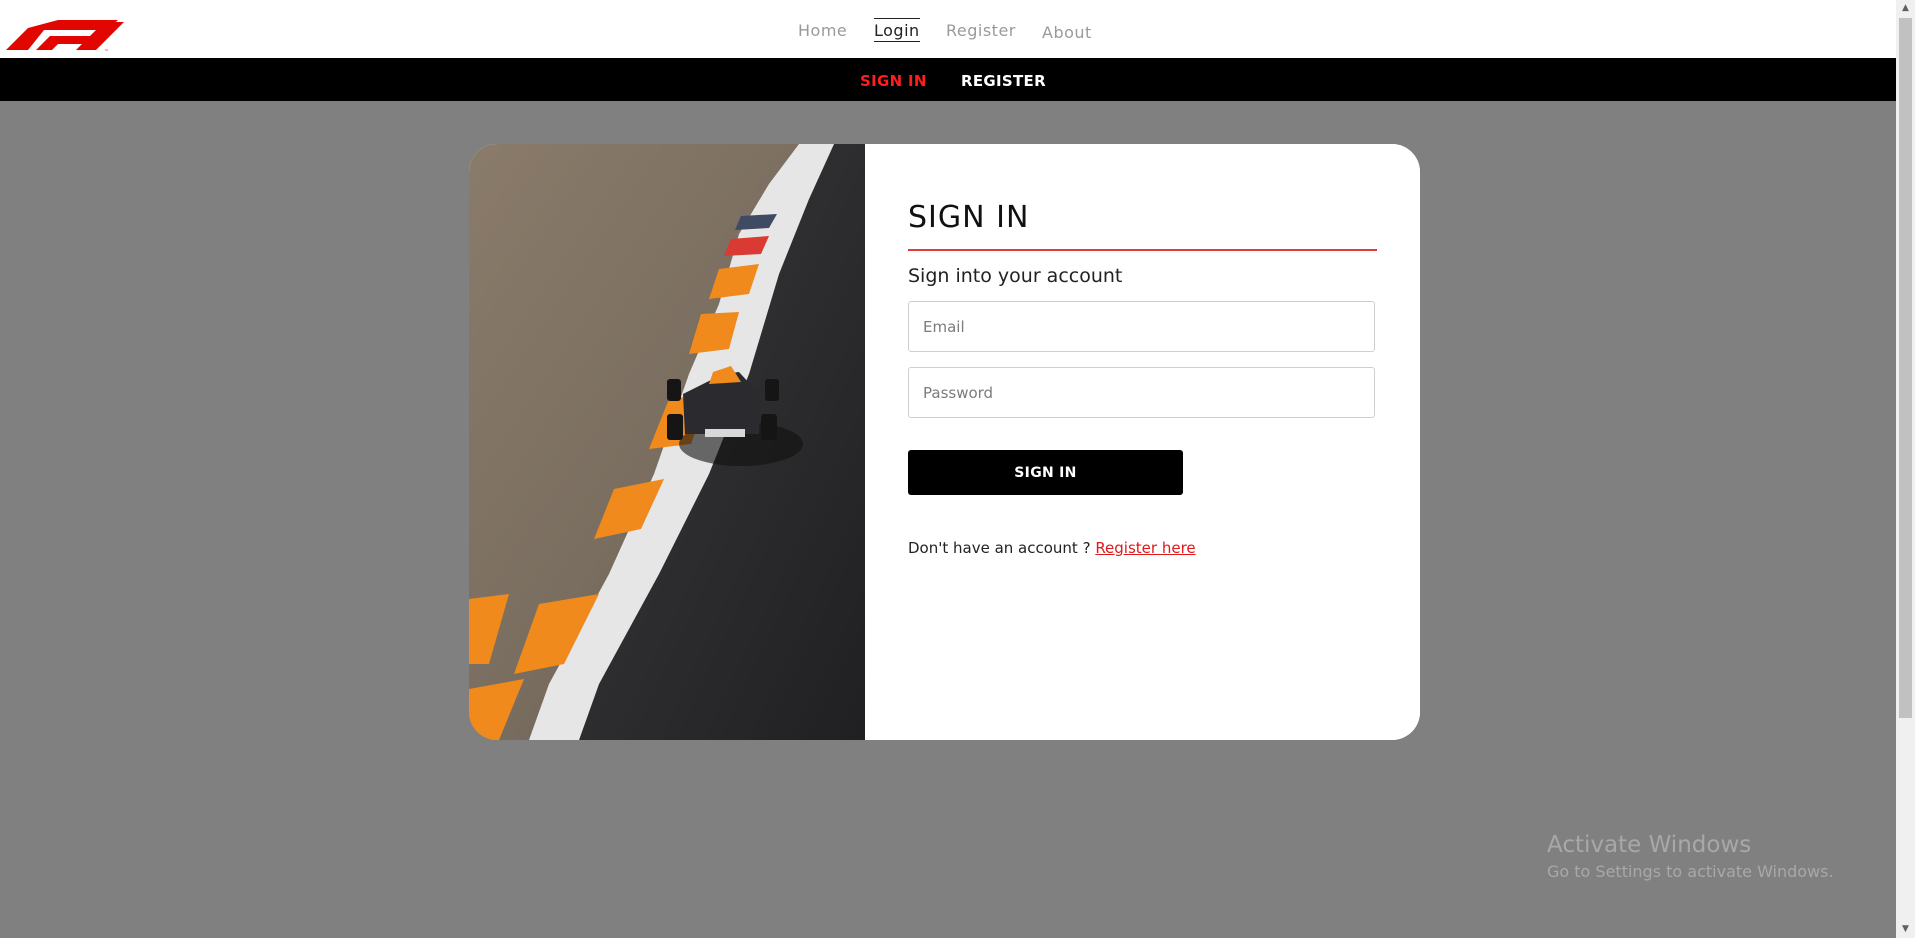 The width and height of the screenshot is (1915, 938). I want to click on vertical-scrollbar: ▲ ▼, so click(1905, 469).